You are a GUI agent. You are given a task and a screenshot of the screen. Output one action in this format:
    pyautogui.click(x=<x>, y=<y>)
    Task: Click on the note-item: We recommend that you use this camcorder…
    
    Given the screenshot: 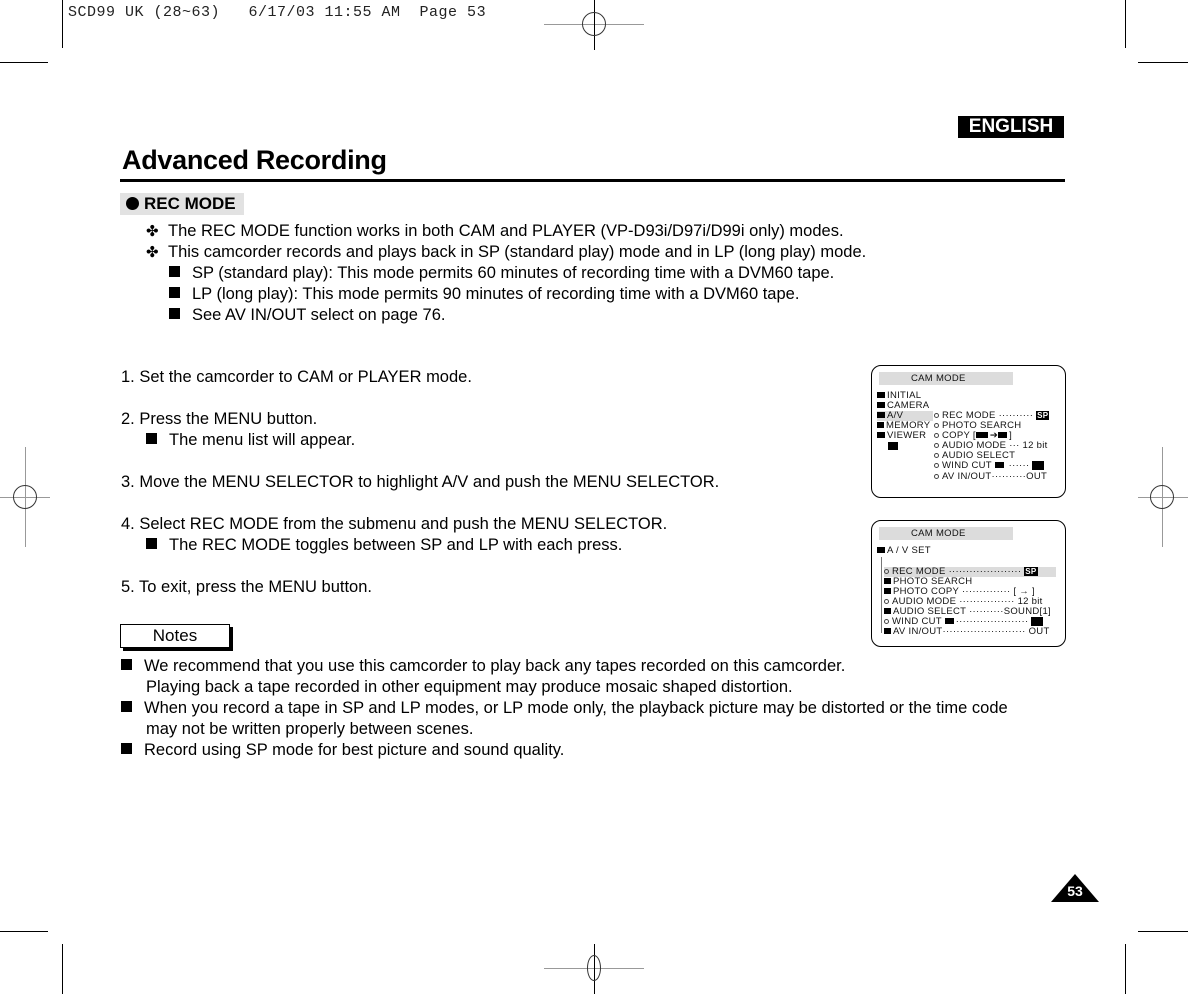 What is the action you would take?
    pyautogui.click(x=564, y=666)
    